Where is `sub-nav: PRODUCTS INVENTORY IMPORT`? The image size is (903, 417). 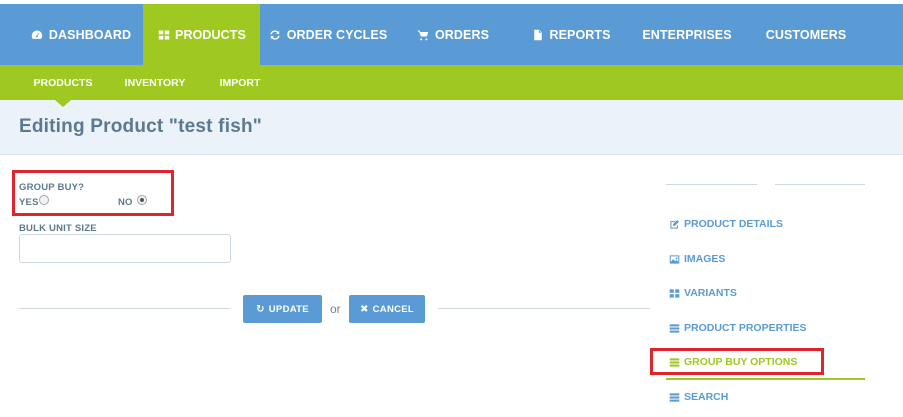
sub-nav: PRODUCTS INVENTORY IMPORT is located at coordinates (451, 82).